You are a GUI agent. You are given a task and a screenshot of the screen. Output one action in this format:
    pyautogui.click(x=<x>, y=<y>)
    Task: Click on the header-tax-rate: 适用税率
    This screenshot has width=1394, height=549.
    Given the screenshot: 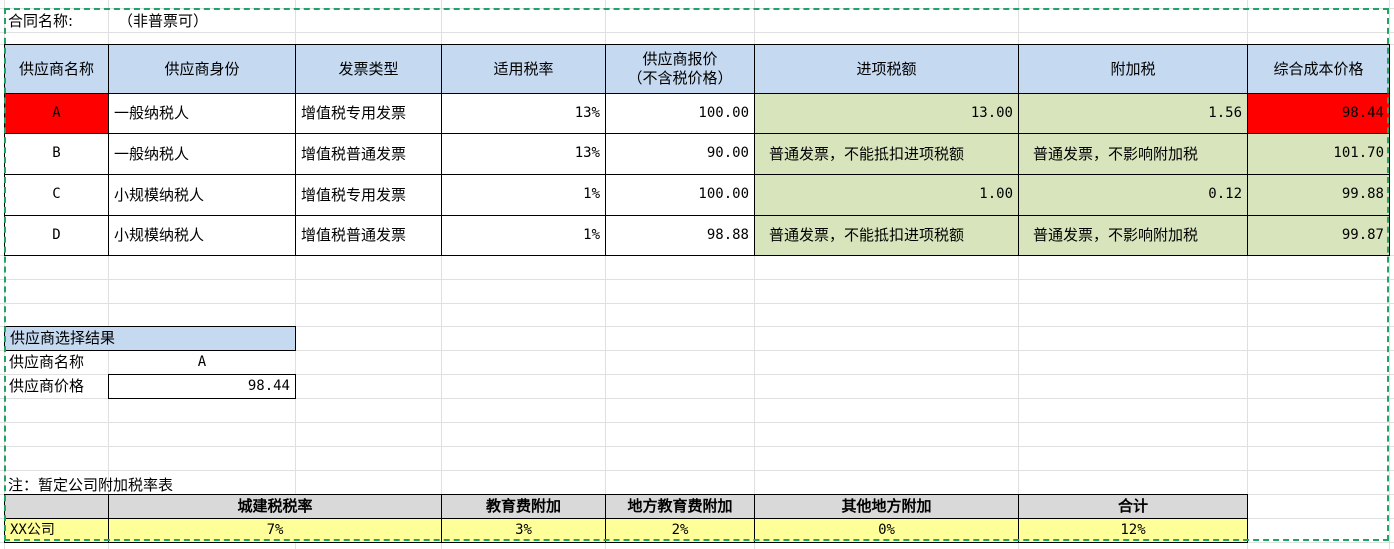 What is the action you would take?
    pyautogui.click(x=523, y=69)
    